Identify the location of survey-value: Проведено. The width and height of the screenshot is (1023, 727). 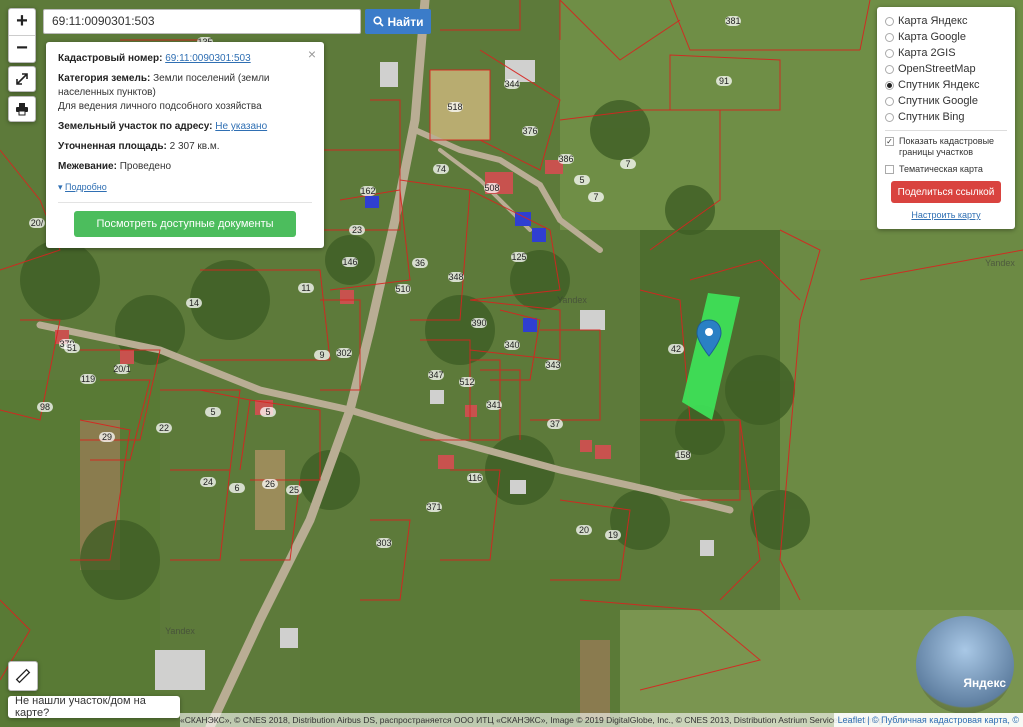
(145, 166).